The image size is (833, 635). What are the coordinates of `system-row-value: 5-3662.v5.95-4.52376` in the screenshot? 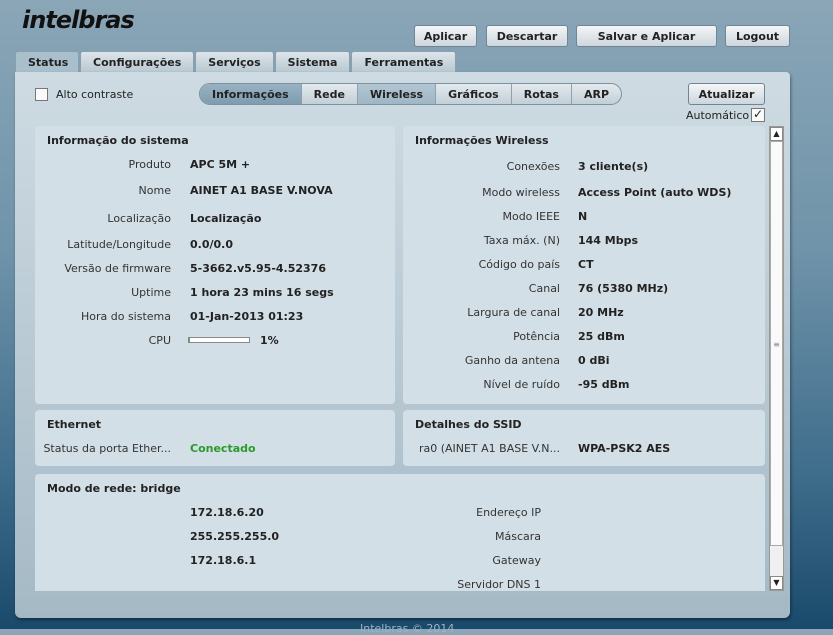 It's located at (258, 268).